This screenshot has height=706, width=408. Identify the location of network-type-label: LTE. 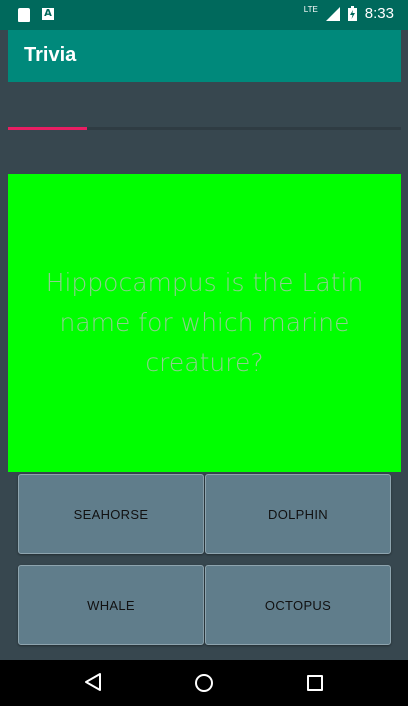
(310, 9).